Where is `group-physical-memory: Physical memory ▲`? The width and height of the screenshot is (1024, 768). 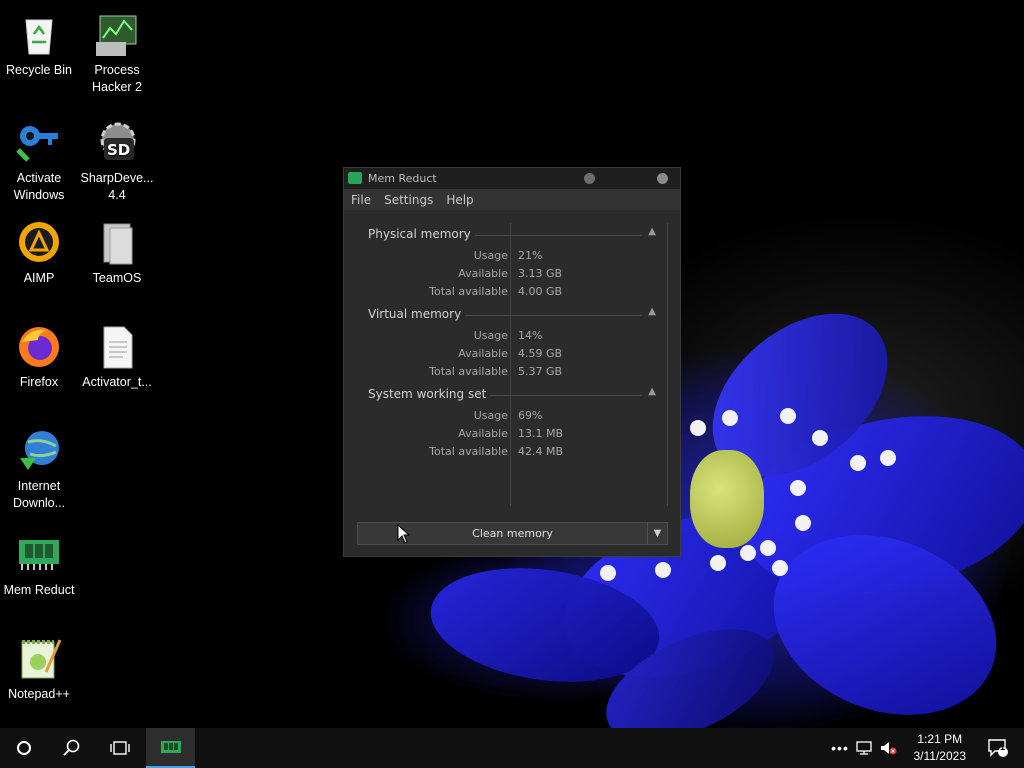 group-physical-memory: Physical memory ▲ is located at coordinates (506, 234).